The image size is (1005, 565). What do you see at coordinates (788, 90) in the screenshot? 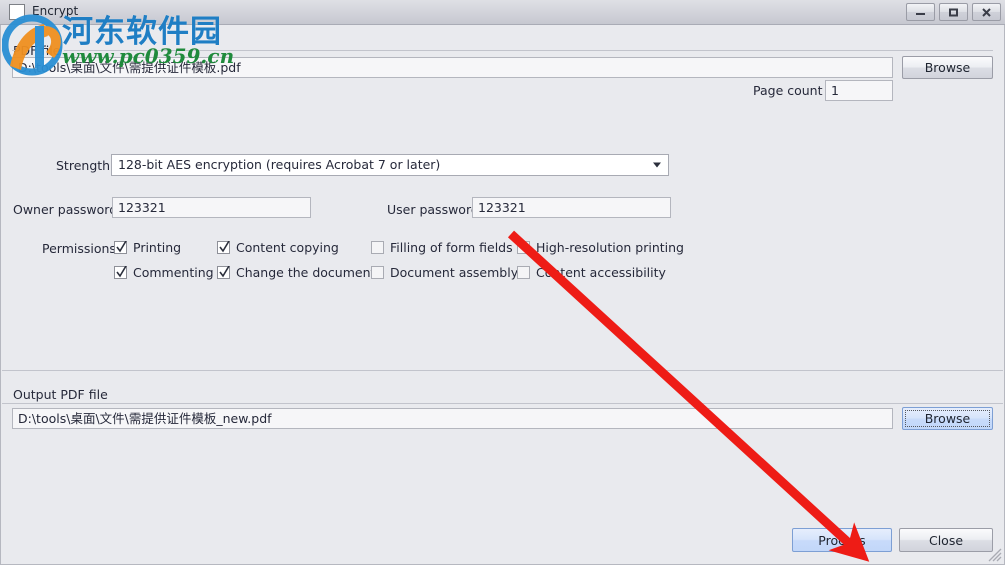
I see `page-count-label: Page count` at bounding box center [788, 90].